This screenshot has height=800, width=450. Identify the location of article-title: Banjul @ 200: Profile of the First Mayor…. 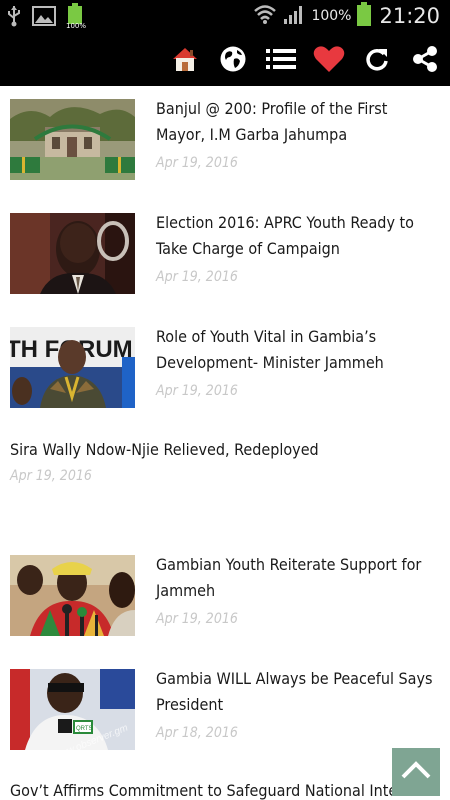
(297, 122).